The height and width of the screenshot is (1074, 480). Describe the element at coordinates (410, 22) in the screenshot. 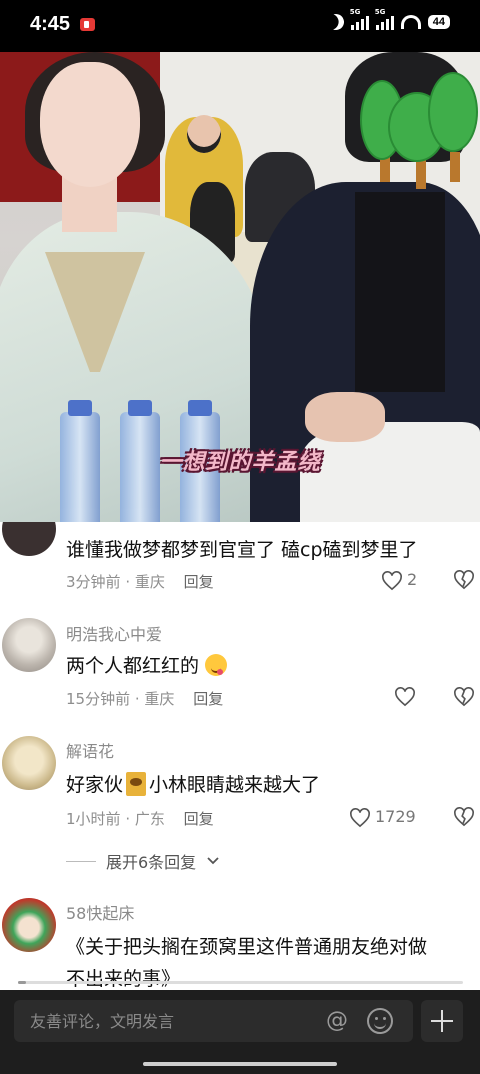

I see `wifi-icon` at that location.